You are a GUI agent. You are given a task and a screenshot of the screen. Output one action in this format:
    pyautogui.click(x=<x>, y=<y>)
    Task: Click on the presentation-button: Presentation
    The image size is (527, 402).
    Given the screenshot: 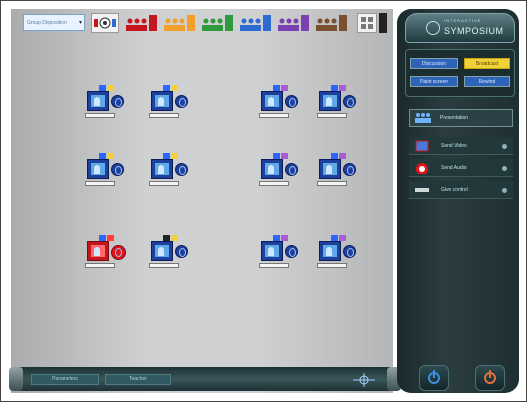 What is the action you would take?
    pyautogui.click(x=461, y=118)
    